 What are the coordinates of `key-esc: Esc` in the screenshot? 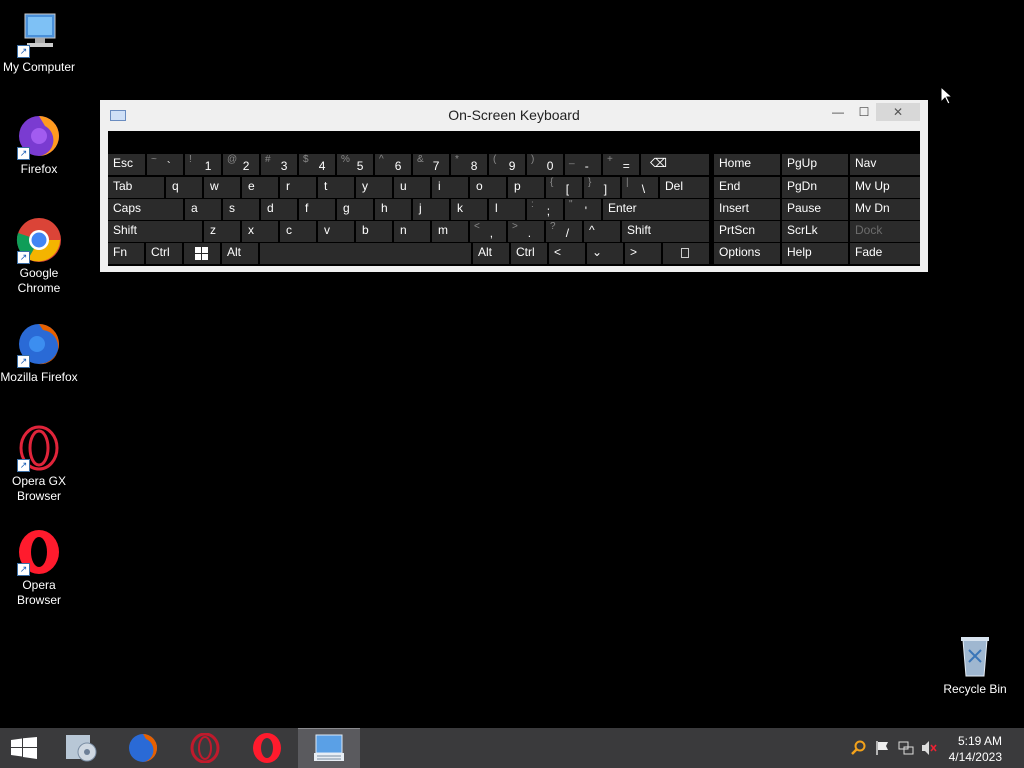 It's located at (126, 164).